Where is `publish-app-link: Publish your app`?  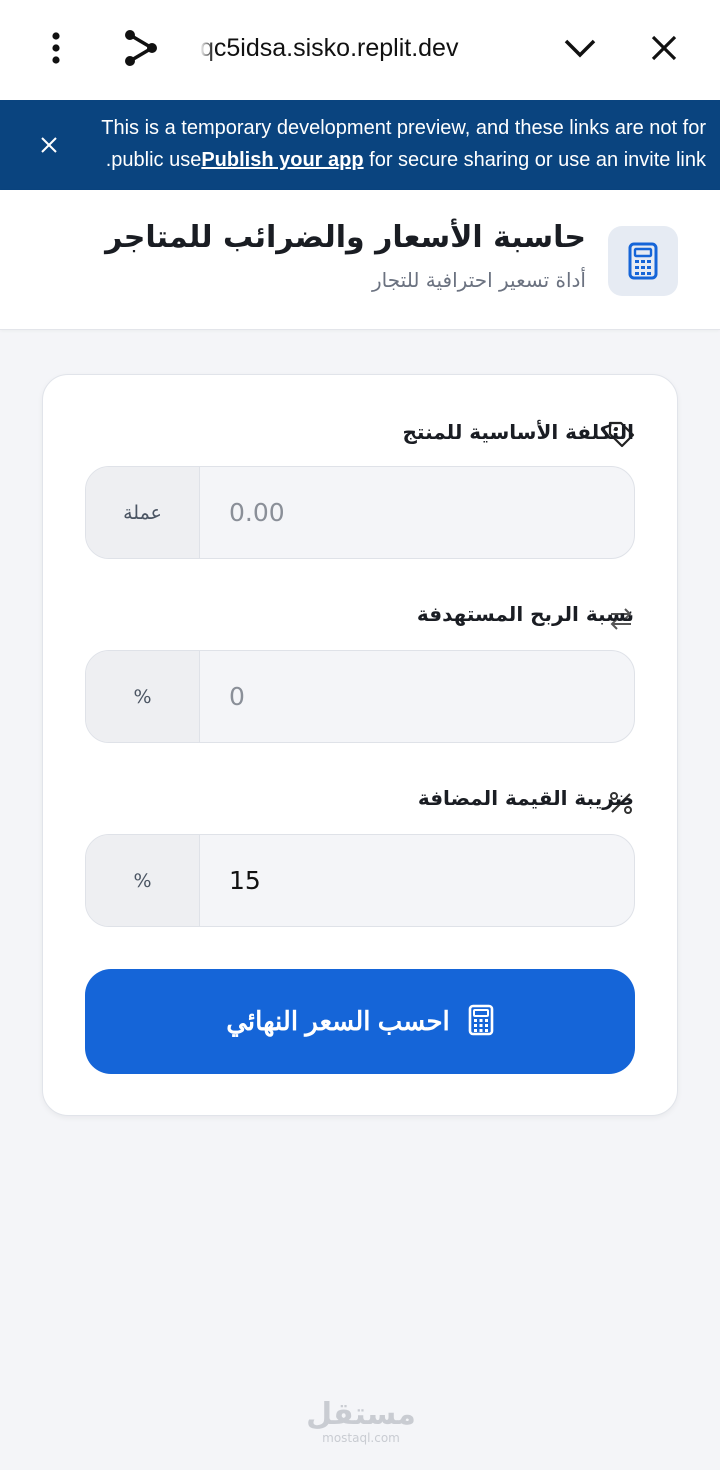
publish-app-link: Publish your app is located at coordinates (282, 160).